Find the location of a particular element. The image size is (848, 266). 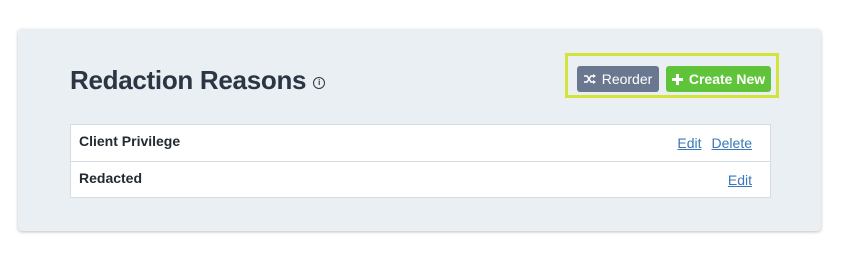

row-actions: Edit Delete is located at coordinates (709, 143).